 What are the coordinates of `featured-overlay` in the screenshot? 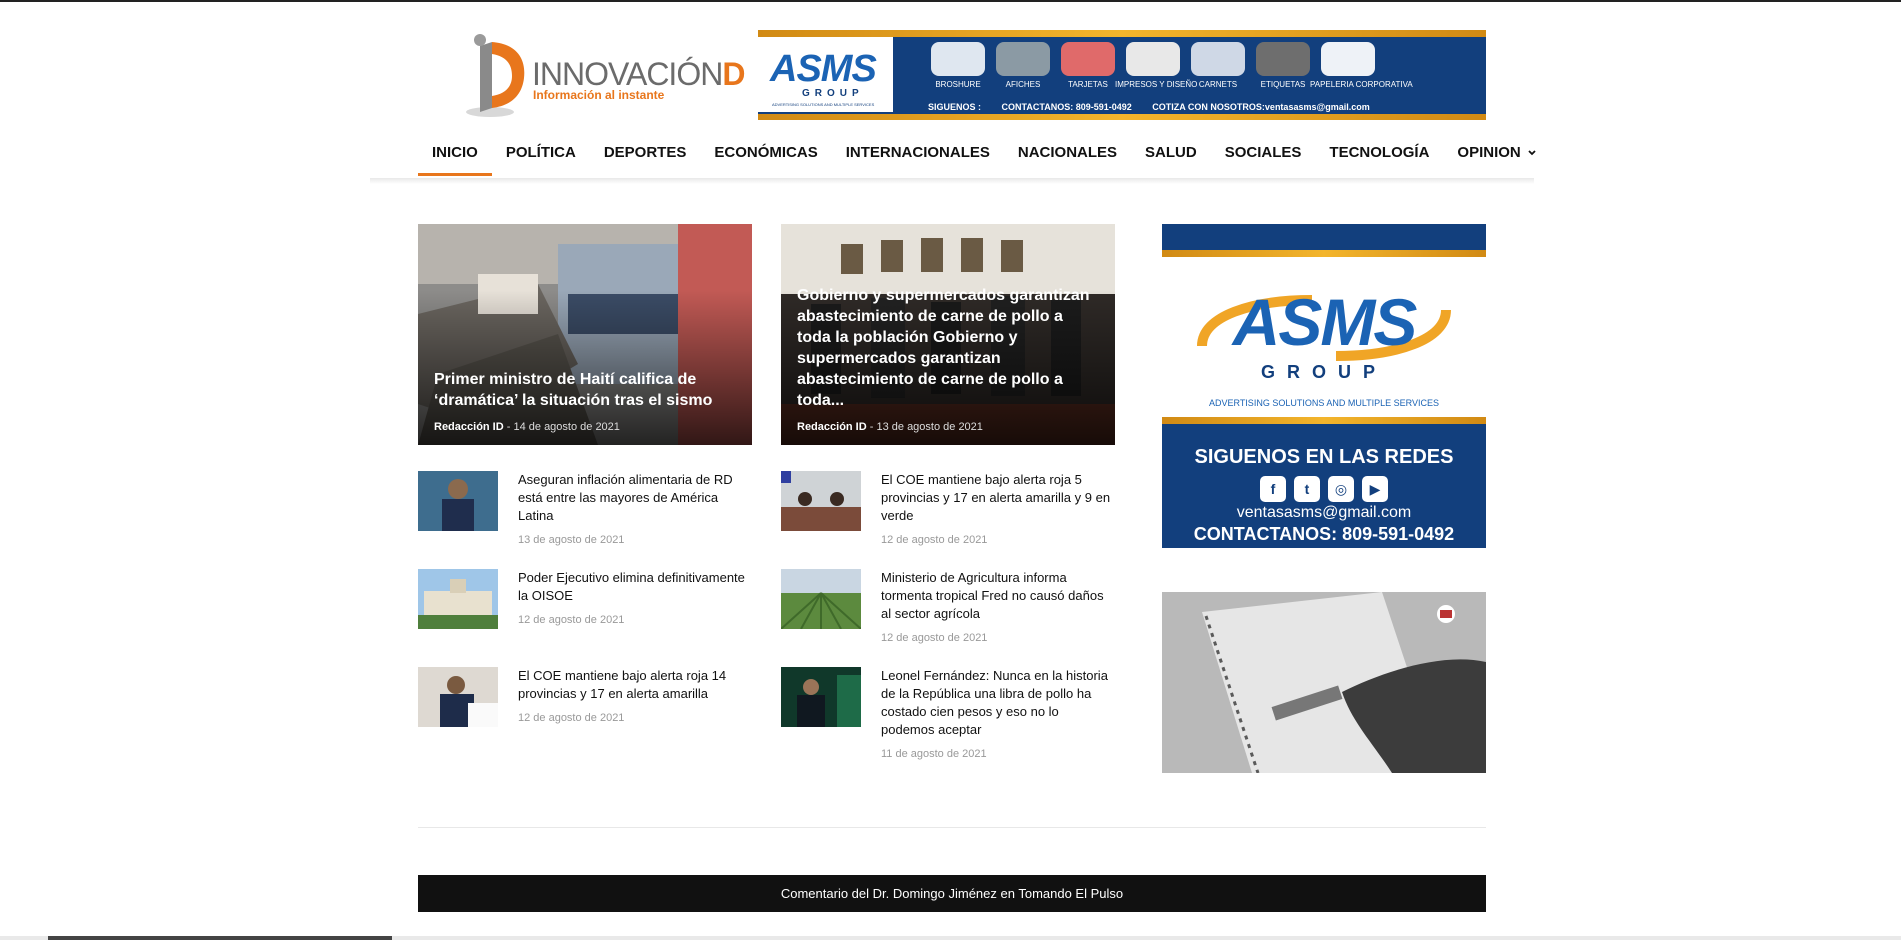 It's located at (585, 334).